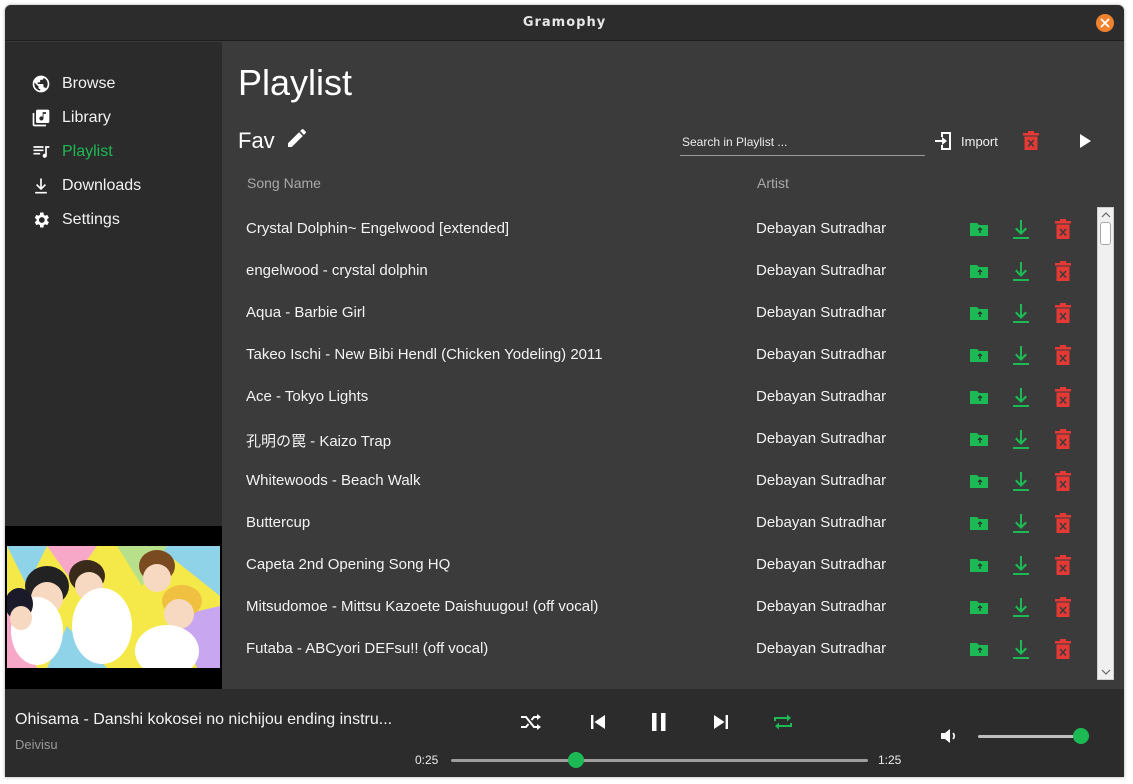  Describe the element at coordinates (306, 312) in the screenshot. I see `song-name: Aqua - Barbie Girl` at that location.